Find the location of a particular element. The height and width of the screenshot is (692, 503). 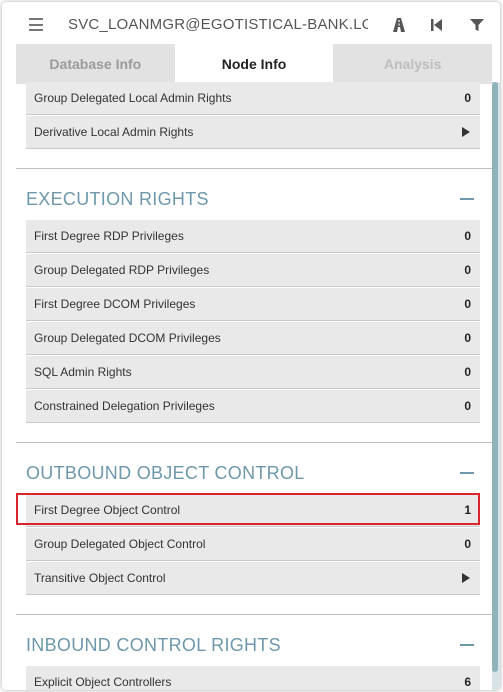

row-label: Derivative Local Admin Rights is located at coordinates (114, 132).